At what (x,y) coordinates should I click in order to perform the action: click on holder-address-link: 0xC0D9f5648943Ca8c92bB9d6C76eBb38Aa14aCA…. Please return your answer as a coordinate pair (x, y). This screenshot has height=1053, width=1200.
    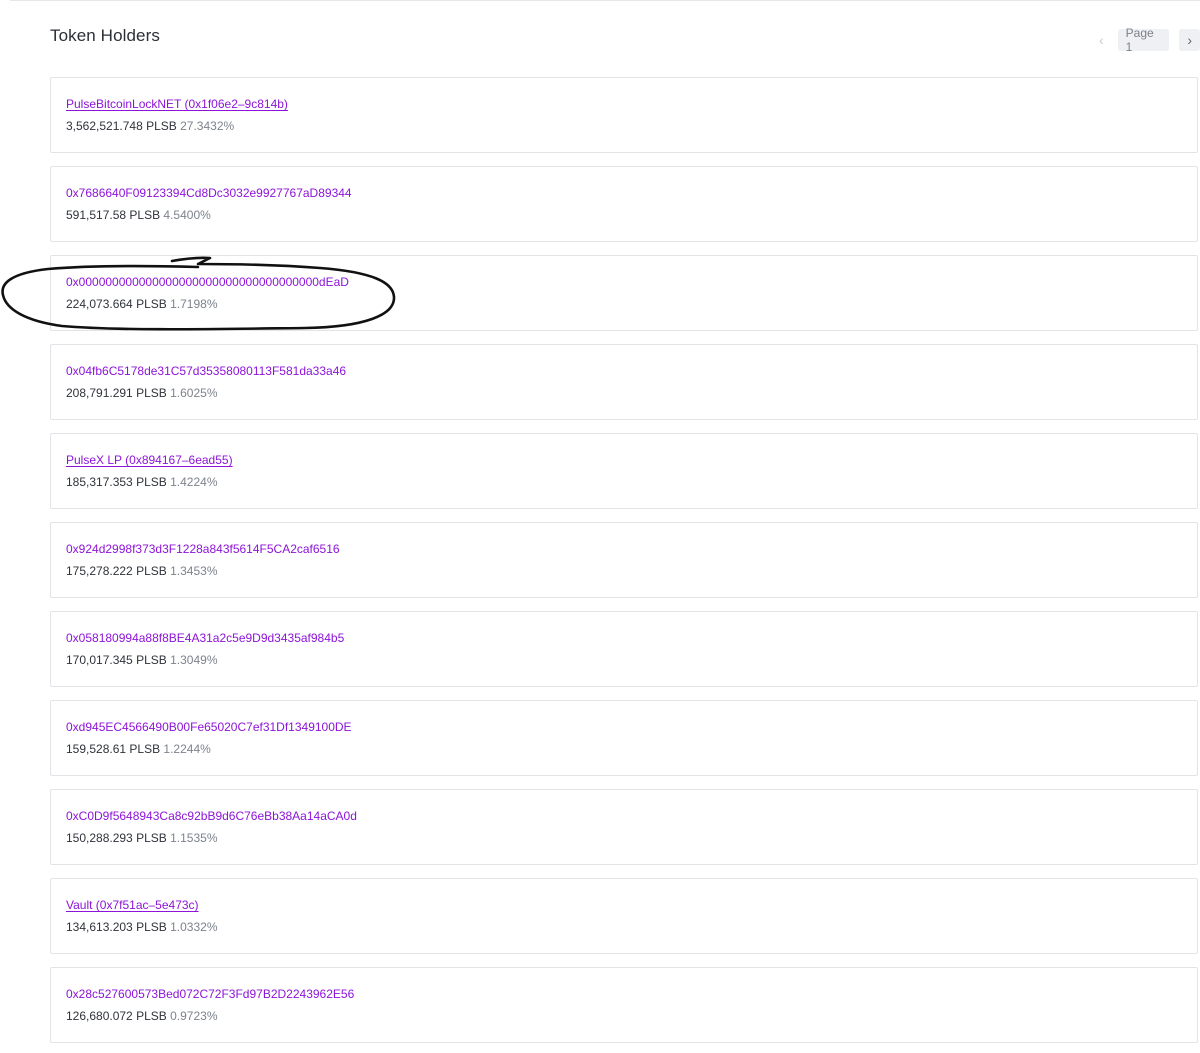
    Looking at the image, I should click on (211, 816).